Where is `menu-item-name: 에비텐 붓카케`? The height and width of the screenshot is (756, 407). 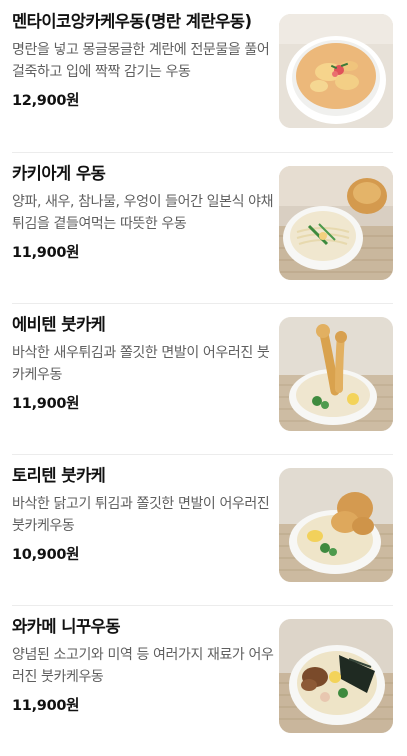
menu-item-name: 에비텐 붓카케 is located at coordinates (59, 324).